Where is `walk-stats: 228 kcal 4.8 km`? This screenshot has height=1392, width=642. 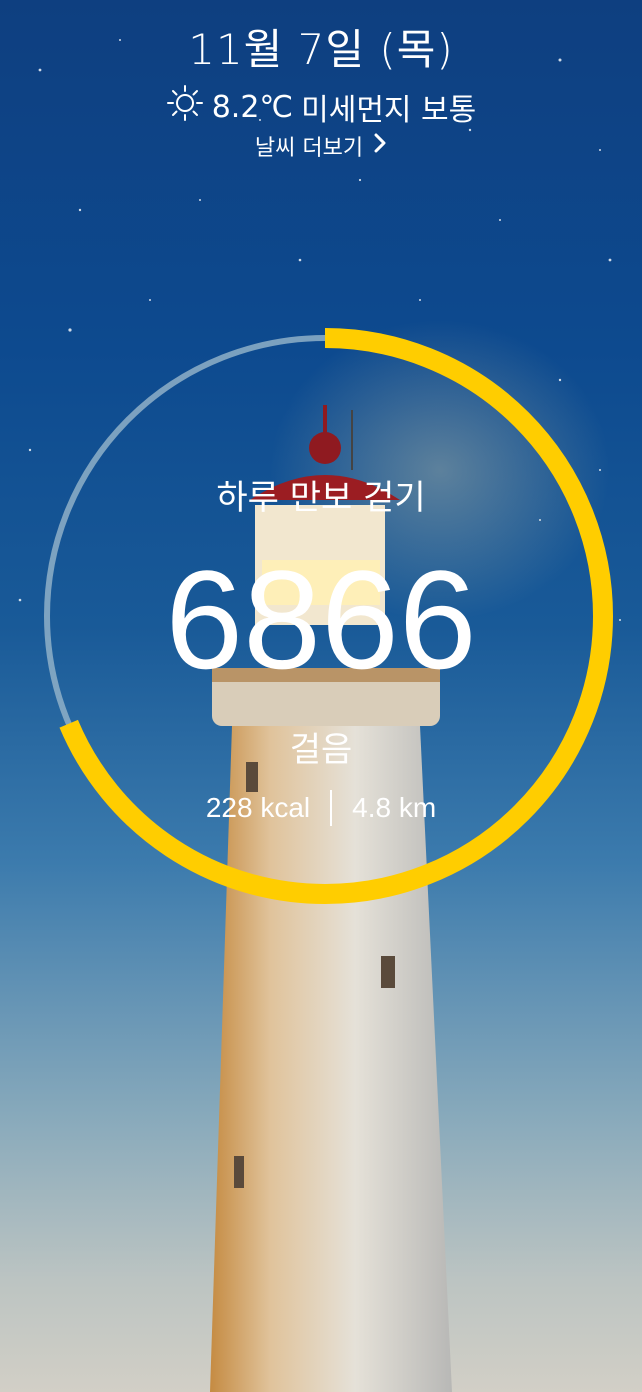 walk-stats: 228 kcal 4.8 km is located at coordinates (321, 808).